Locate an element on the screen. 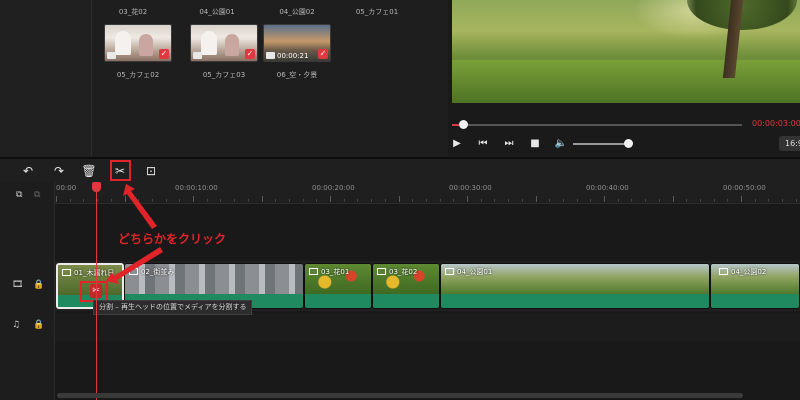 Image resolution: width=800 pixels, height=400 pixels. ruler-label: 00:00:30:00 is located at coordinates (470, 188).